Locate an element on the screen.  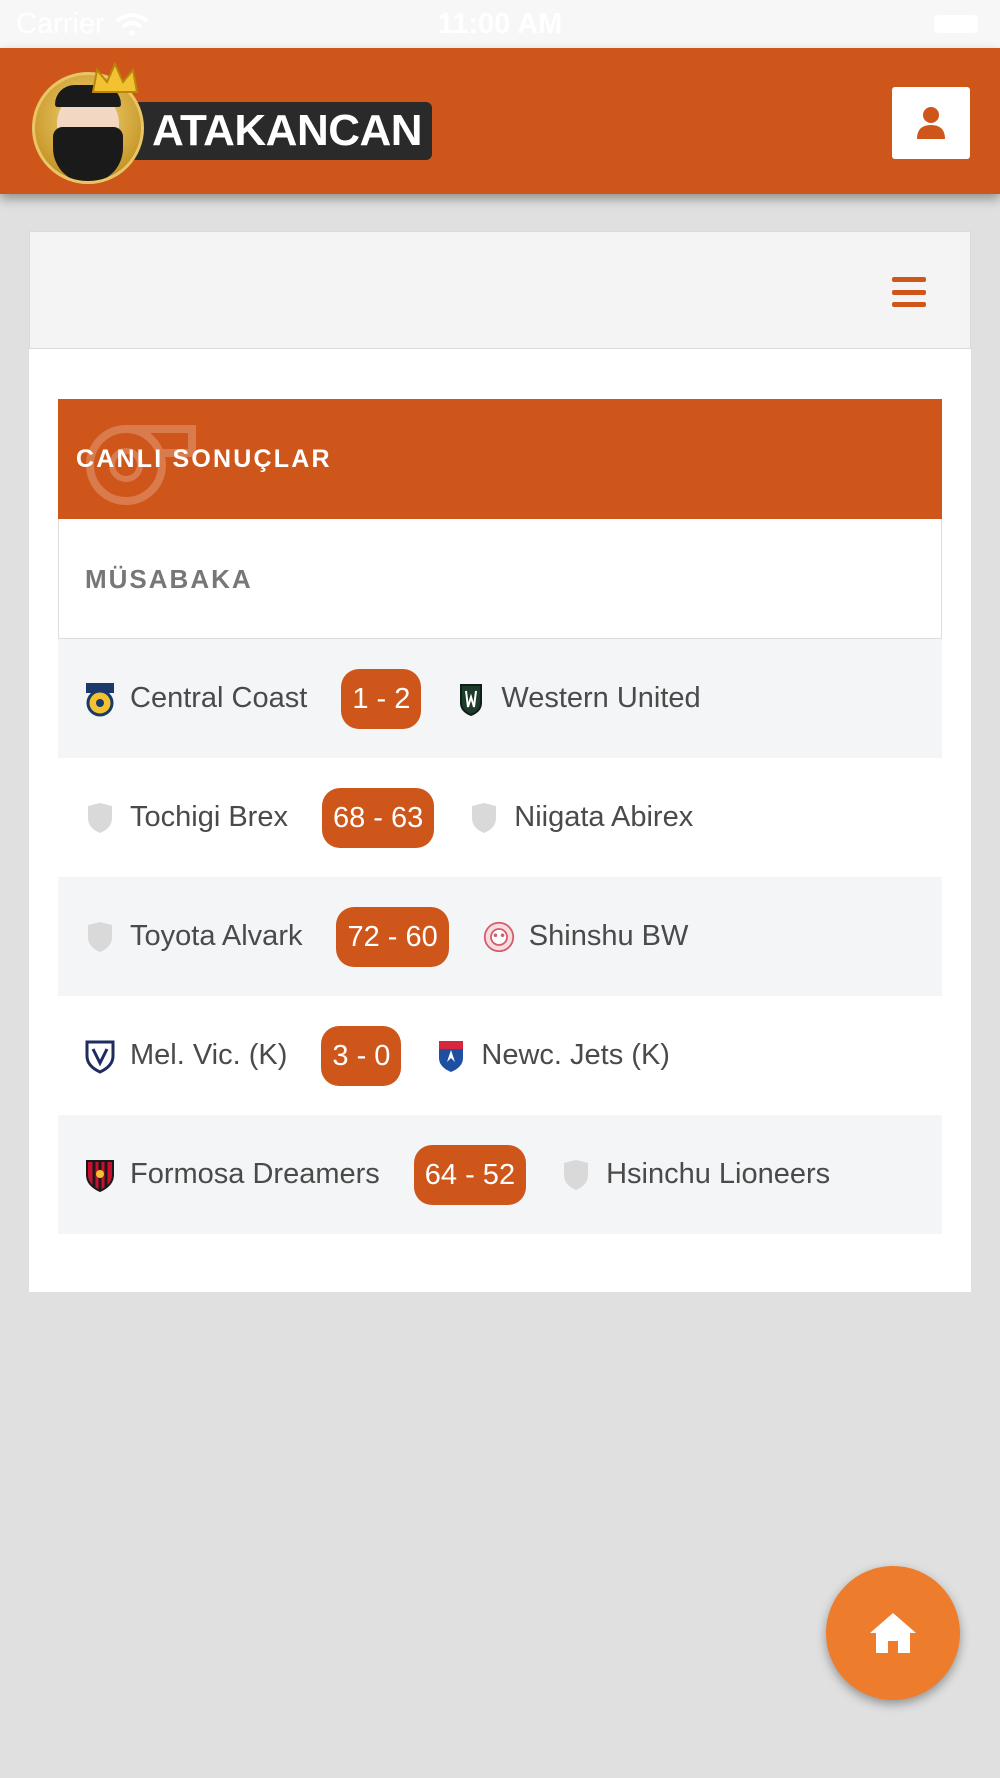
score-badge: 3 - 0 is located at coordinates (361, 1055).